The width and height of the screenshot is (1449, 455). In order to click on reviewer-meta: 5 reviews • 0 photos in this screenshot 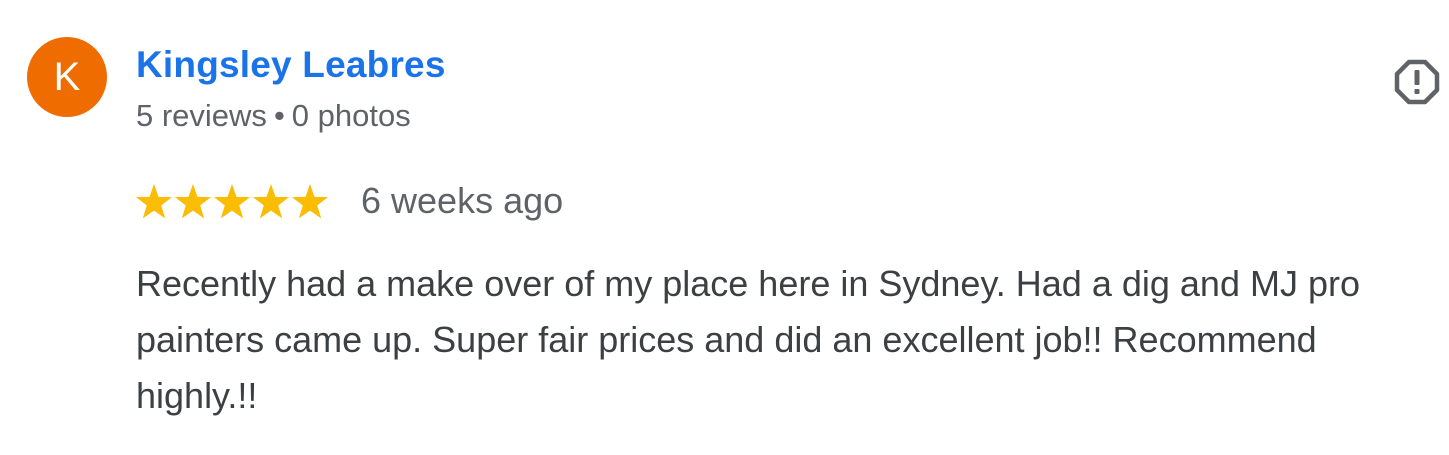, I will do `click(273, 116)`.